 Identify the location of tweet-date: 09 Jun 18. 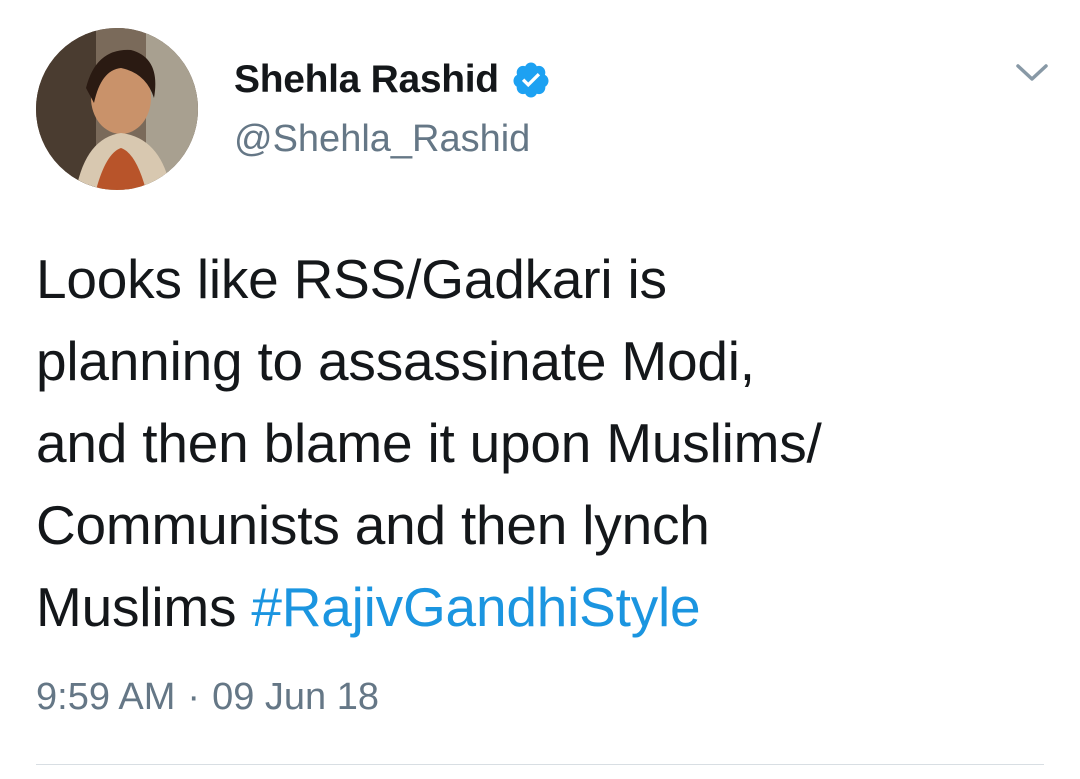
(295, 697).